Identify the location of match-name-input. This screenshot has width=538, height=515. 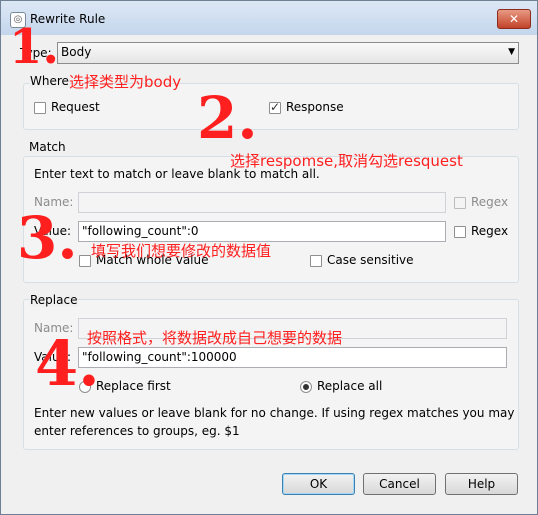
(262, 202).